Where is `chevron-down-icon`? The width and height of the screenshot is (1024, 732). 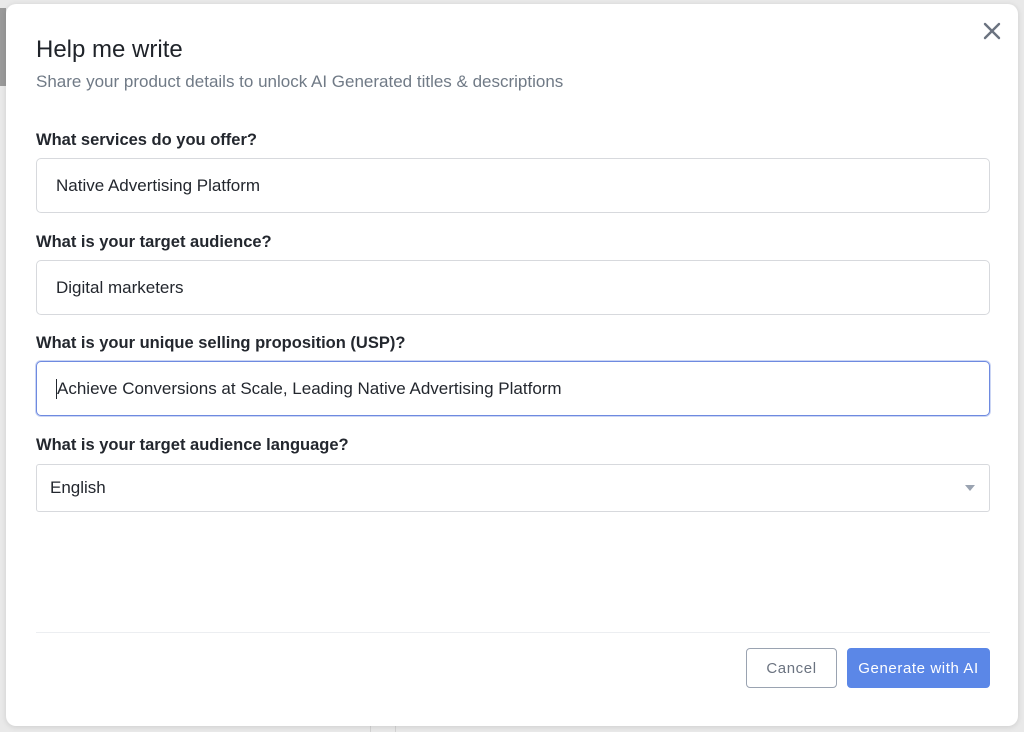
chevron-down-icon is located at coordinates (970, 488).